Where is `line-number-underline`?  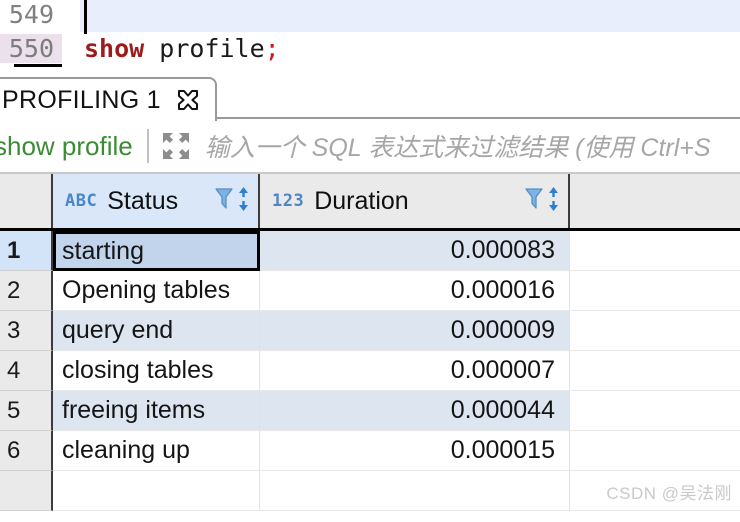 line-number-underline is located at coordinates (38, 65).